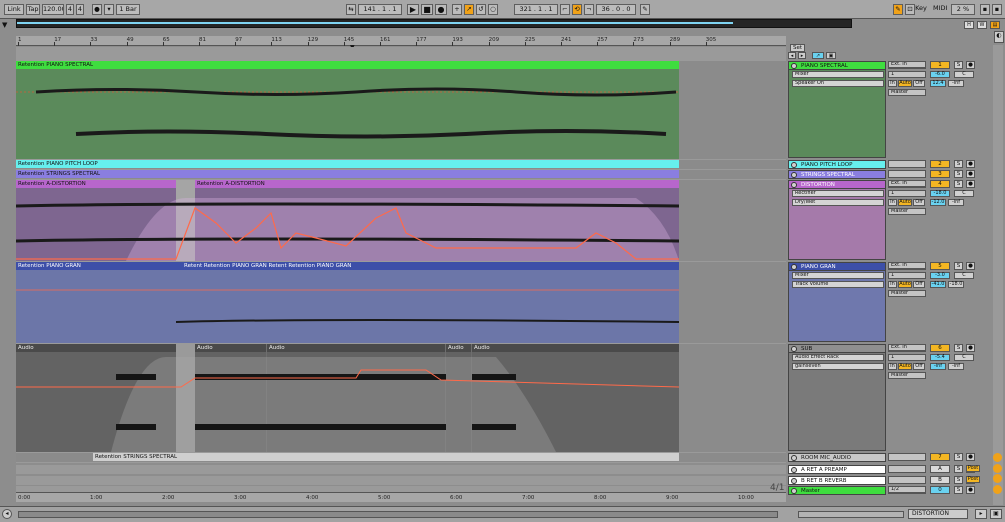 Image resolution: width=1005 pixels, height=522 pixels. What do you see at coordinates (837, 65) in the screenshot?
I see `track-header-piano-spectral: PIANO SPECTRAL` at bounding box center [837, 65].